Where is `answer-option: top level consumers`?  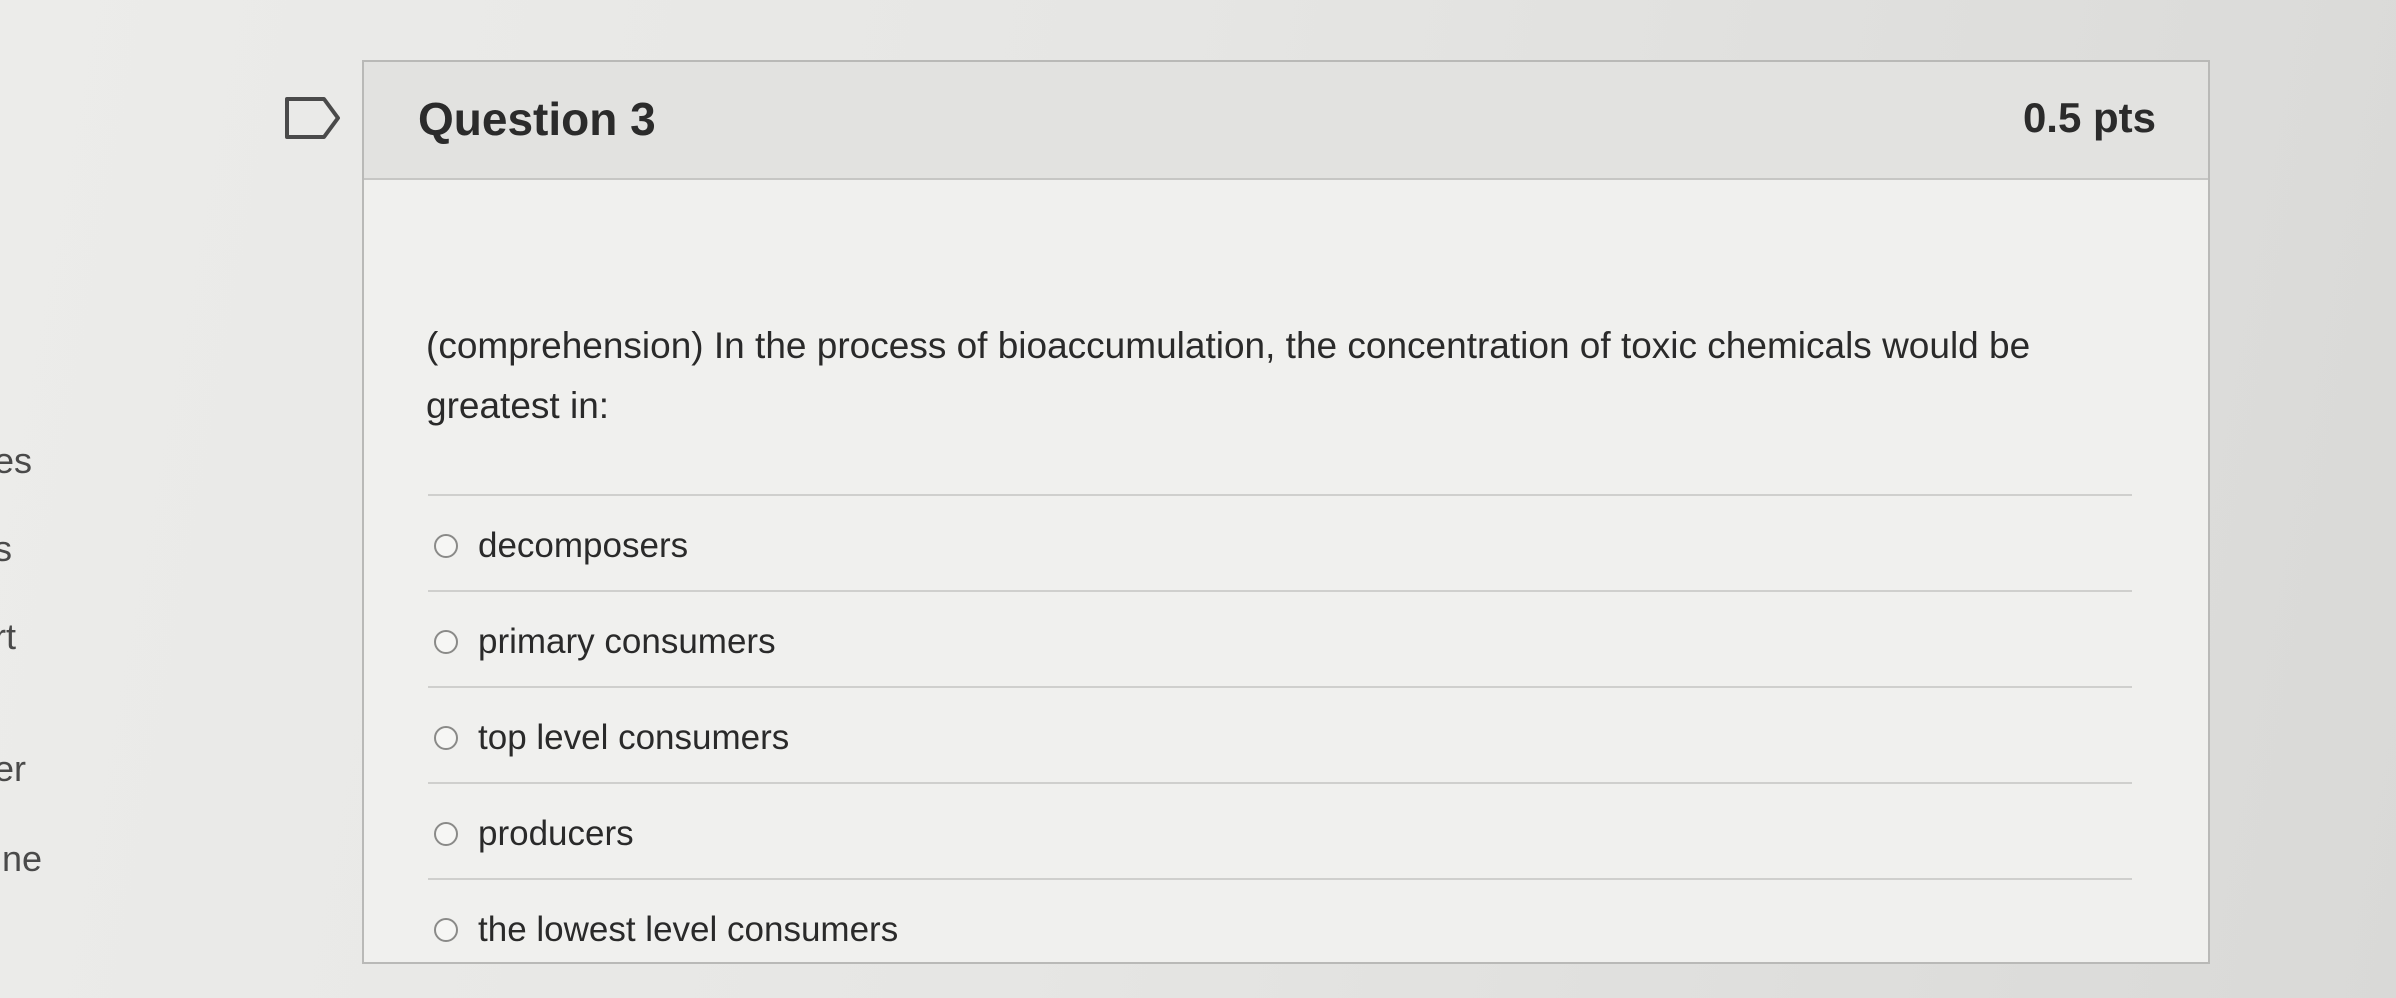
answer-option: top level consumers is located at coordinates (1280, 734).